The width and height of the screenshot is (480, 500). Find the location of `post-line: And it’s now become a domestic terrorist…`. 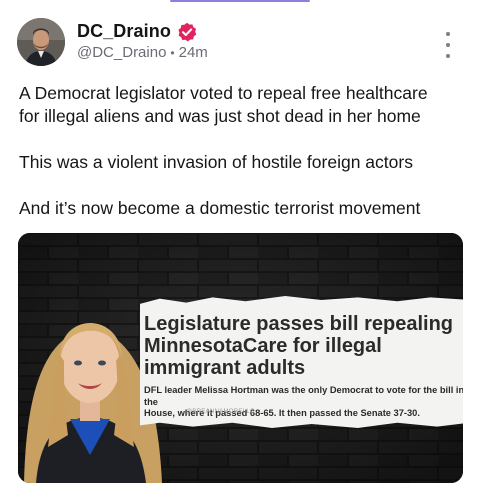

post-line: And it’s now become a domestic terrorist… is located at coordinates (220, 208).